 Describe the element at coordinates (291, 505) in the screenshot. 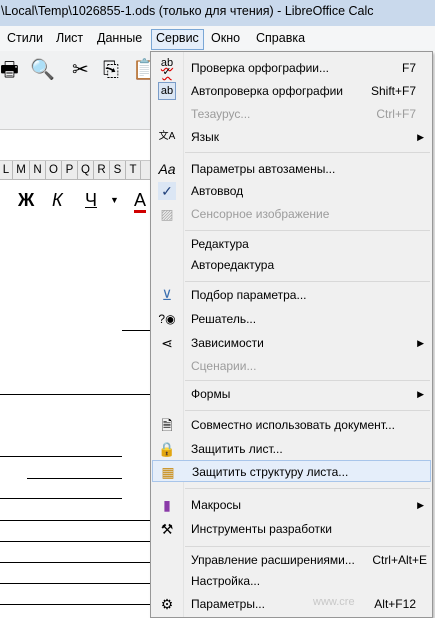

I see `menu-item-macros: ▮ Макросы ▶` at that location.